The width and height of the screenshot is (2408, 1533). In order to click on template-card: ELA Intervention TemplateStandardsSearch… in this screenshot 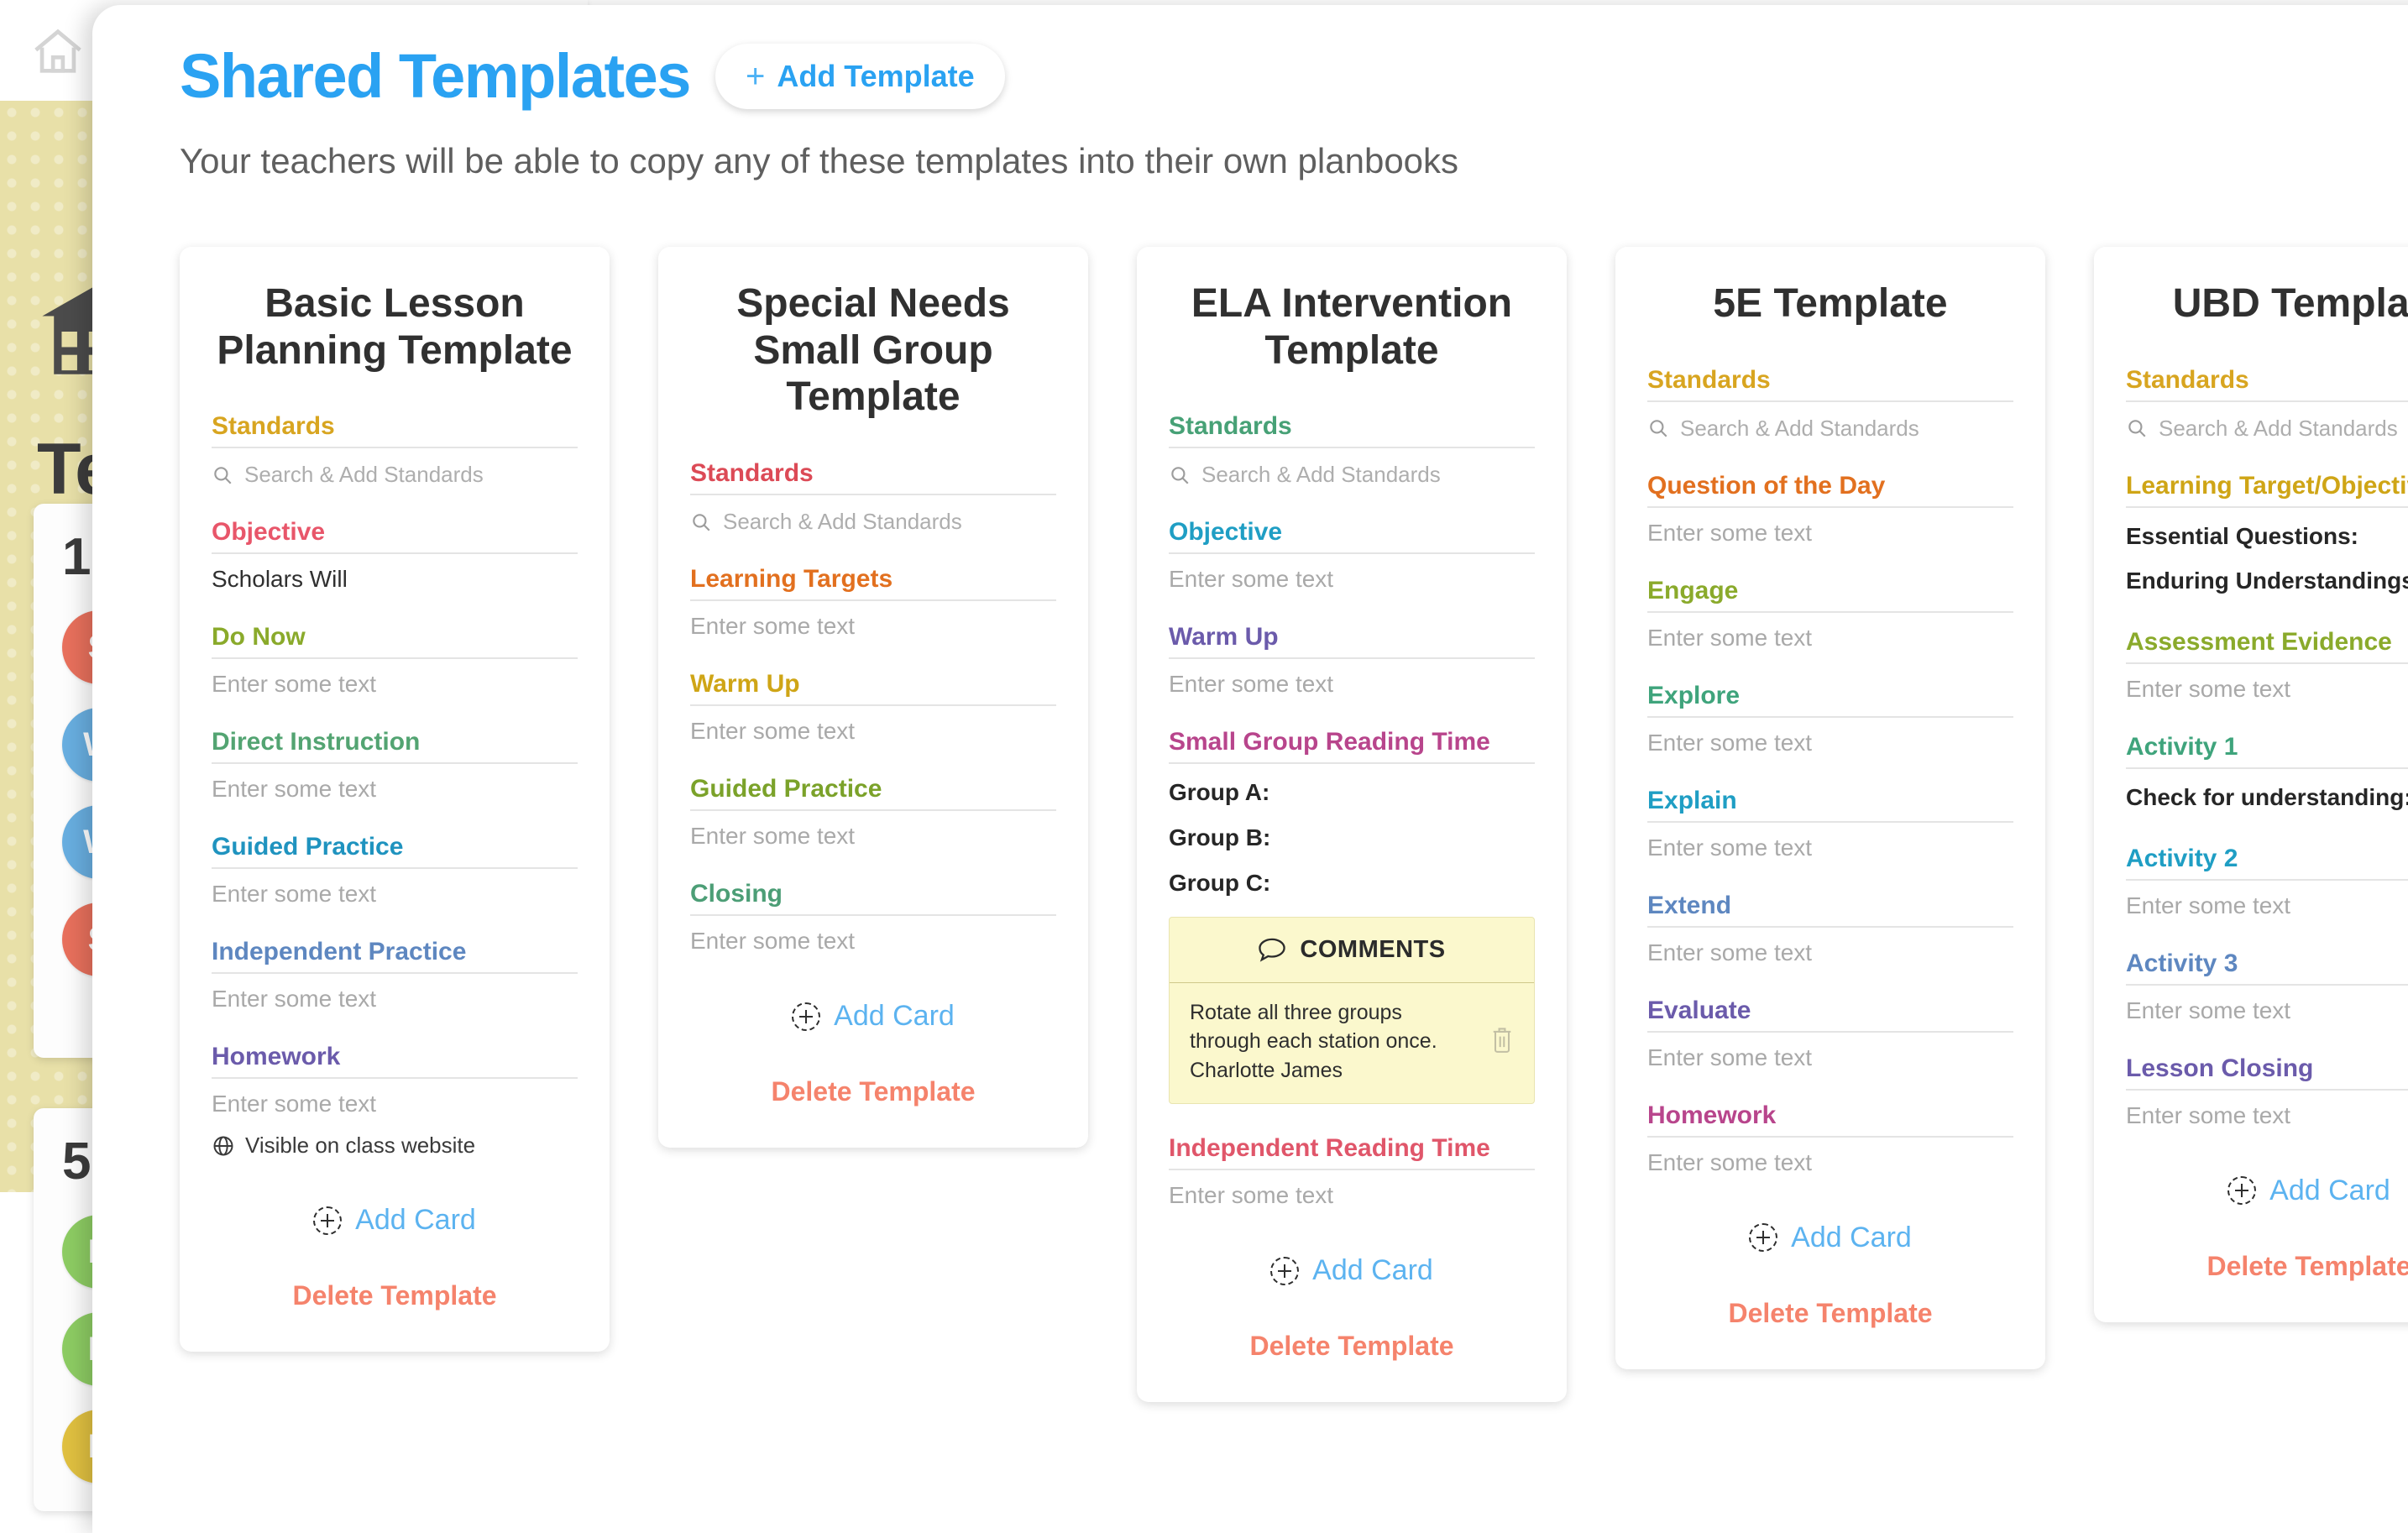, I will do `click(1352, 824)`.